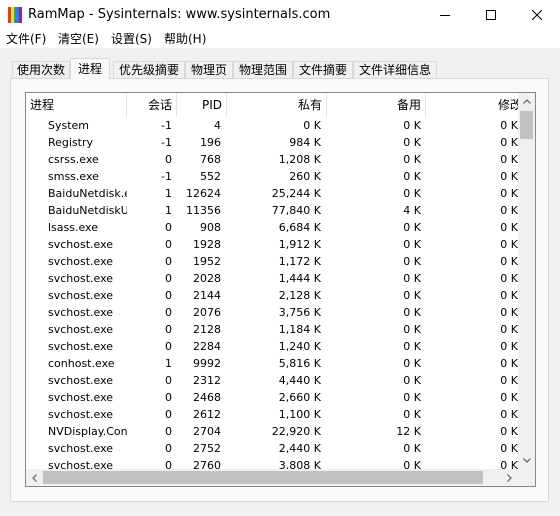 The image size is (560, 516). Describe the element at coordinates (272, 363) in the screenshot. I see `table-row: conhost.exe 1 9992 5,816 K 0 K 0 K` at that location.